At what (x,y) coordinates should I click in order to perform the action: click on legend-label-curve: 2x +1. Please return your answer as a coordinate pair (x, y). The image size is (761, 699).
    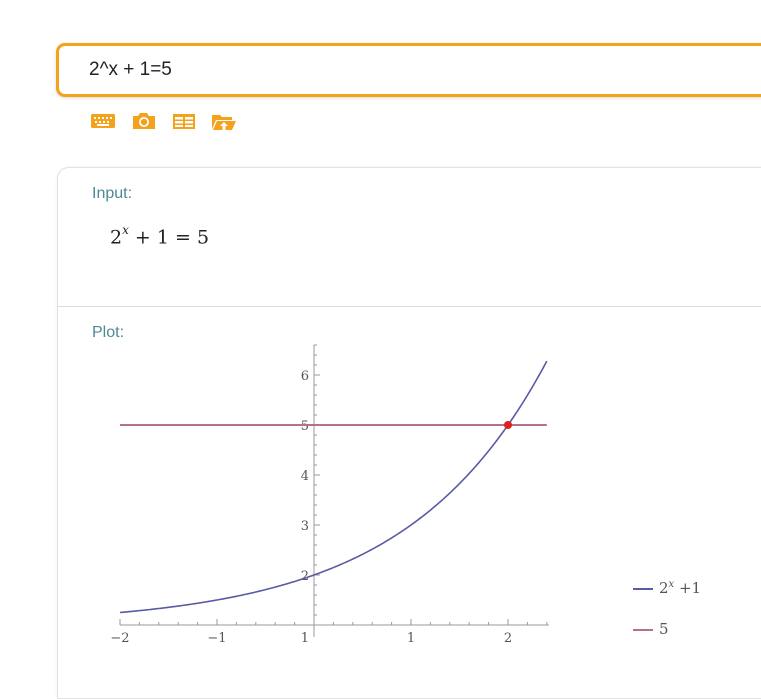
    Looking at the image, I should click on (680, 588).